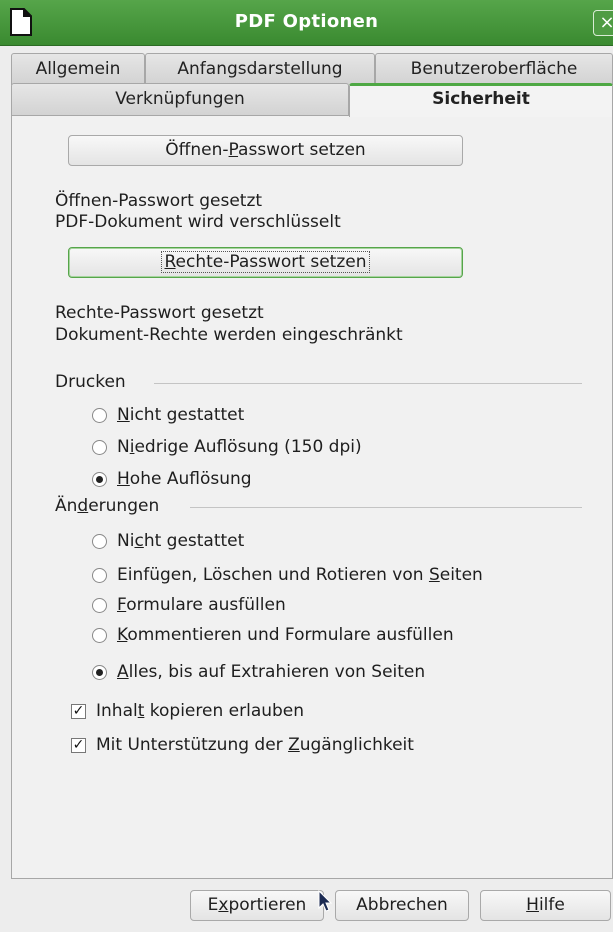 This screenshot has width=613, height=932. What do you see at coordinates (386, 507) in the screenshot?
I see `changes-divider` at bounding box center [386, 507].